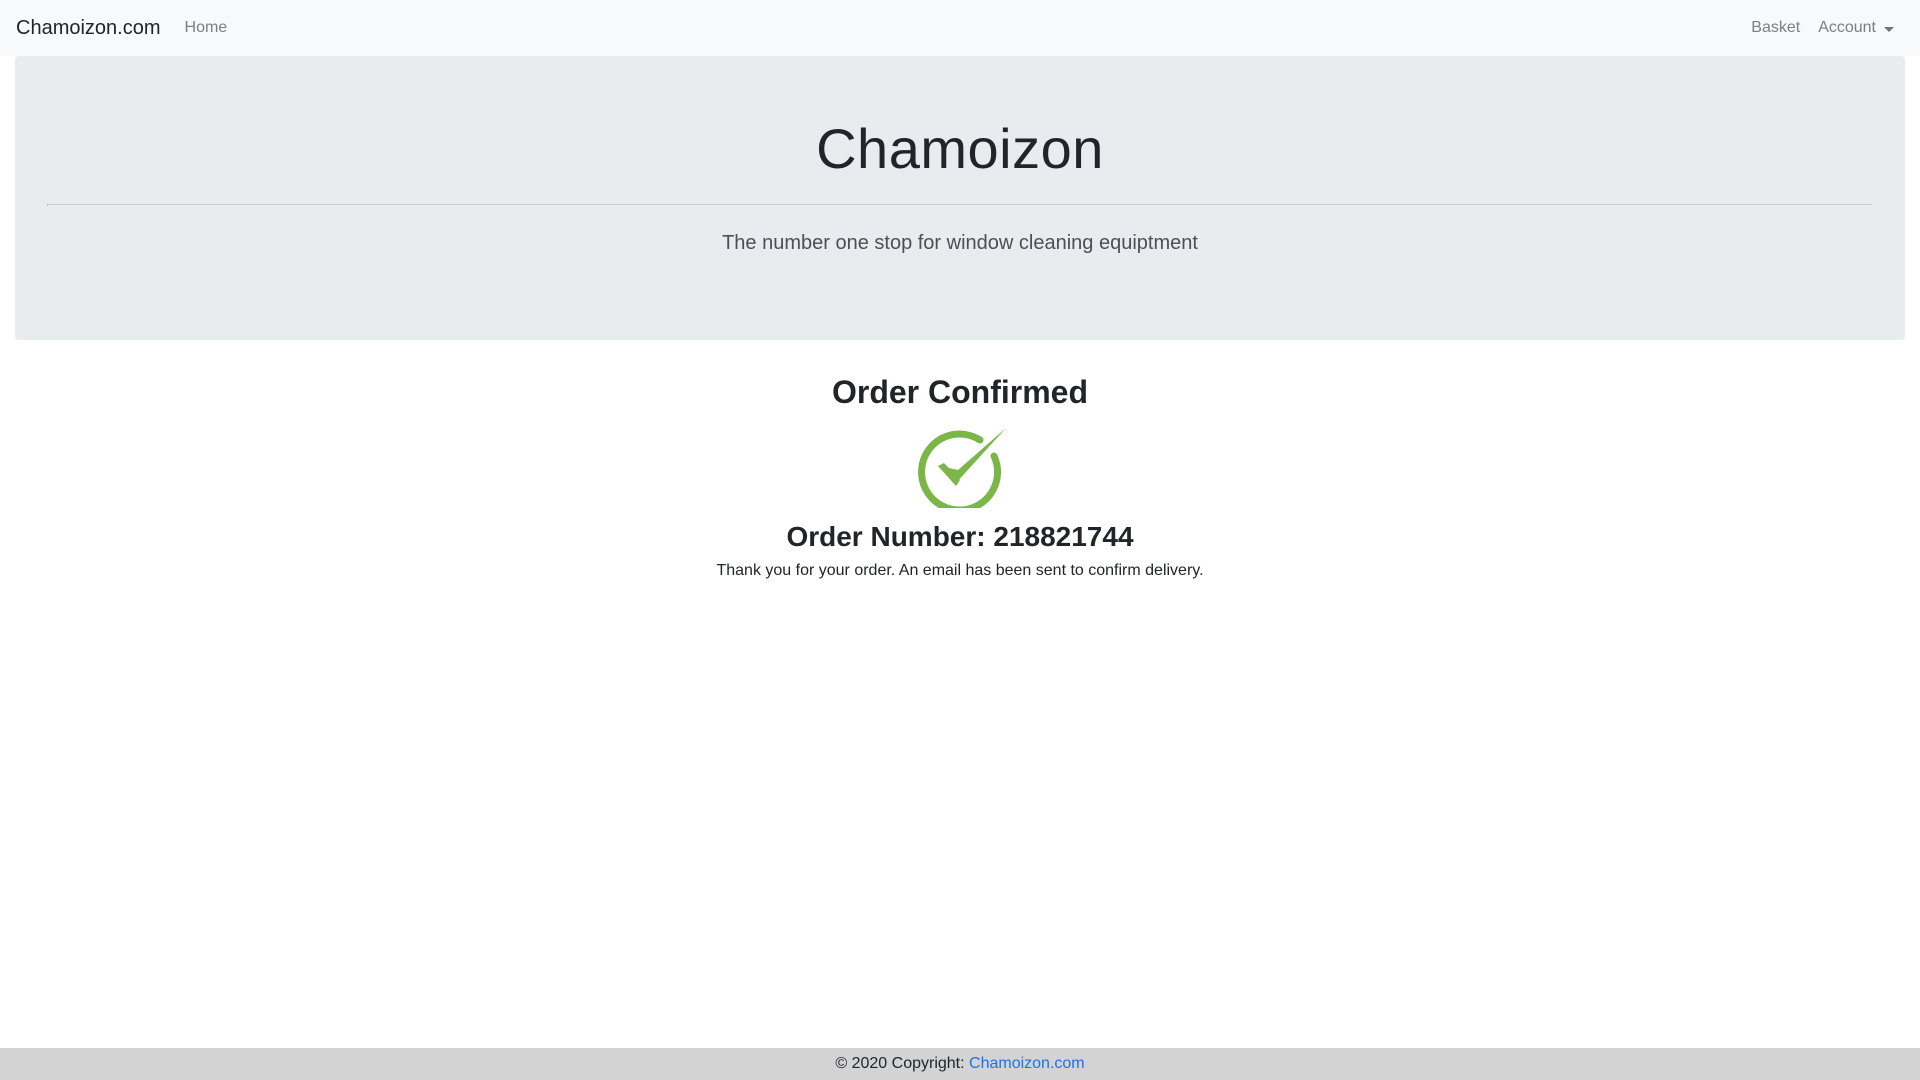  I want to click on nav-right: Basket Account, so click(1827, 28).